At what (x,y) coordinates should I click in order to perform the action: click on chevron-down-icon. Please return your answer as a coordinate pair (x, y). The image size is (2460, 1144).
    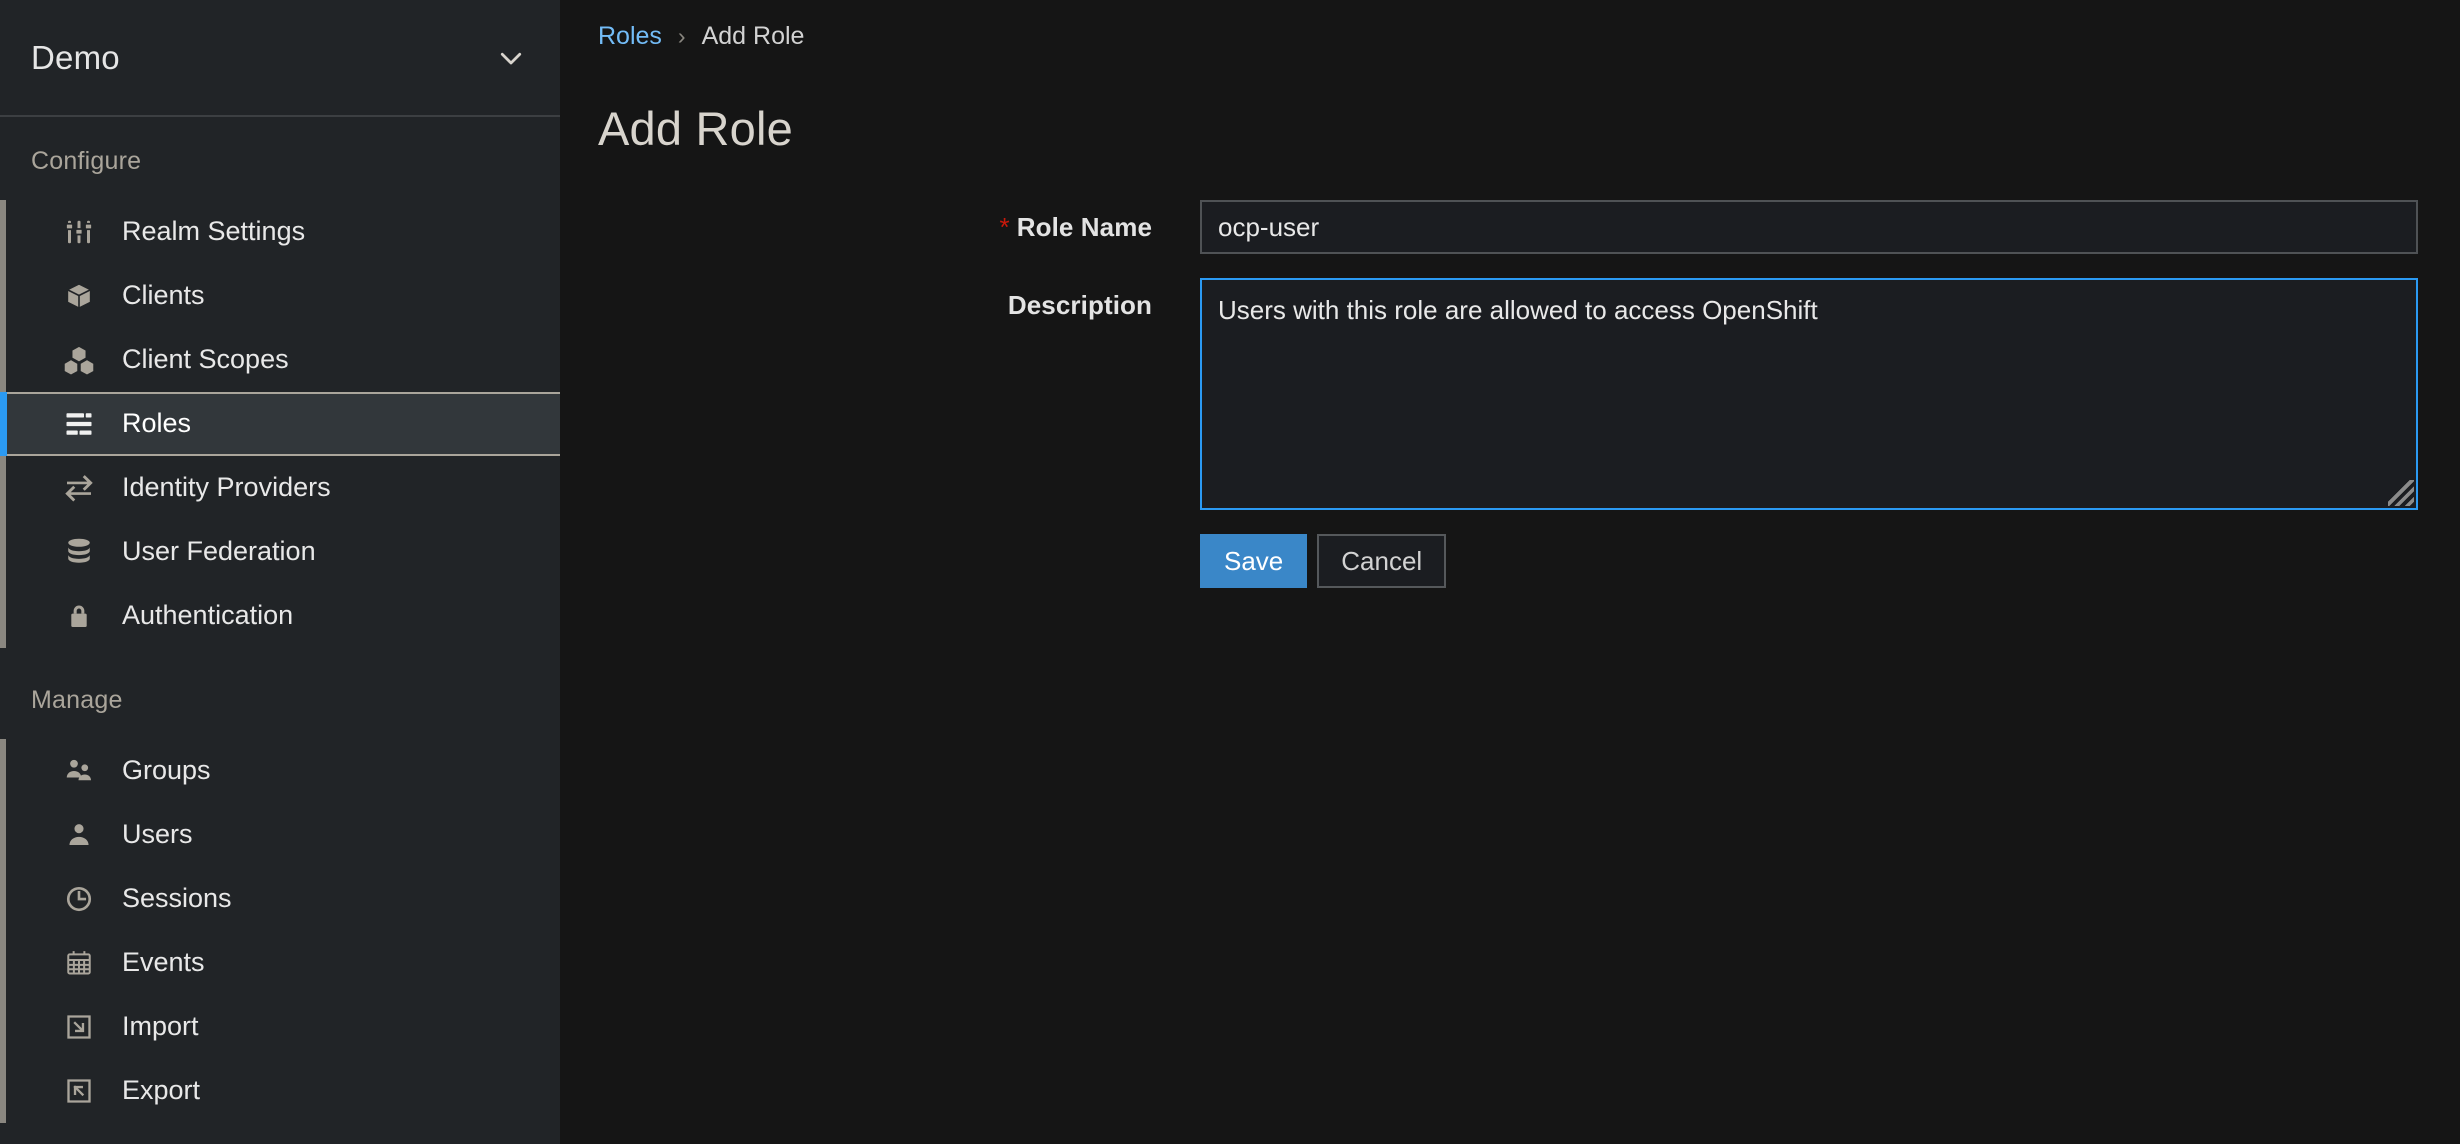
    Looking at the image, I should click on (511, 58).